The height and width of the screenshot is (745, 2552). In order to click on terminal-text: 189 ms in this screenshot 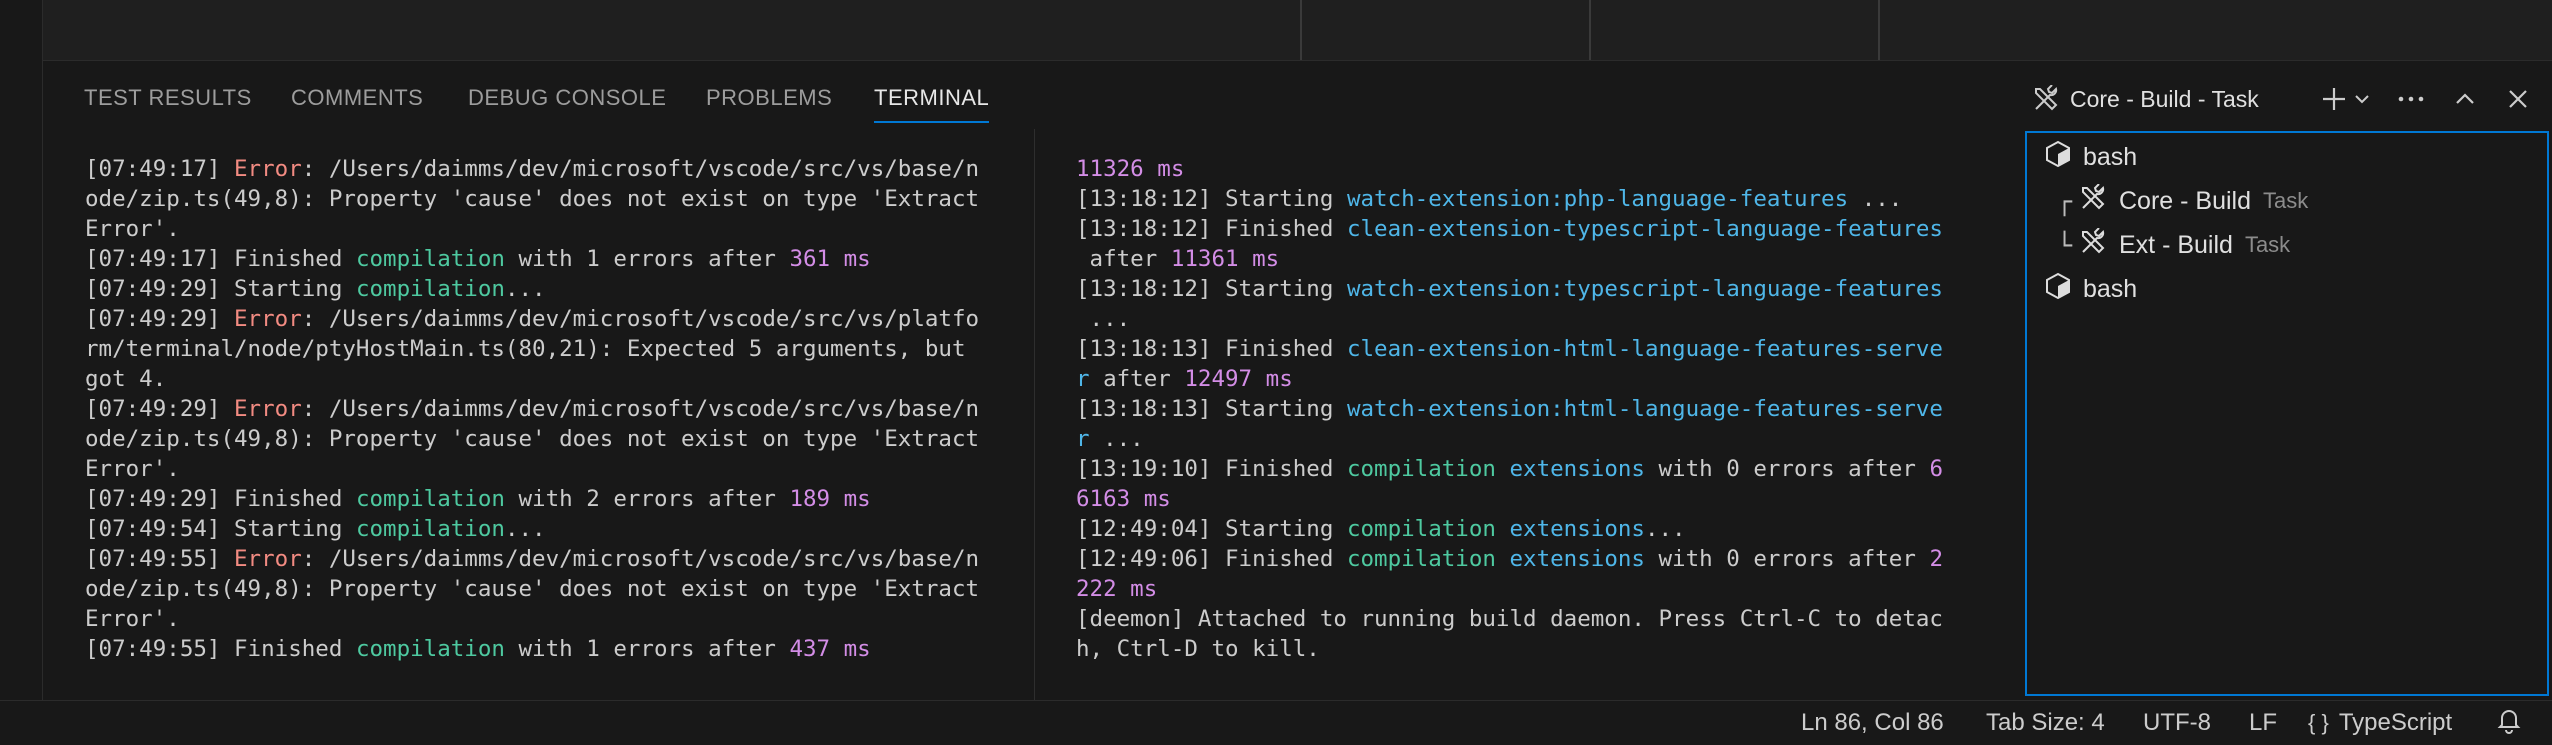, I will do `click(830, 499)`.